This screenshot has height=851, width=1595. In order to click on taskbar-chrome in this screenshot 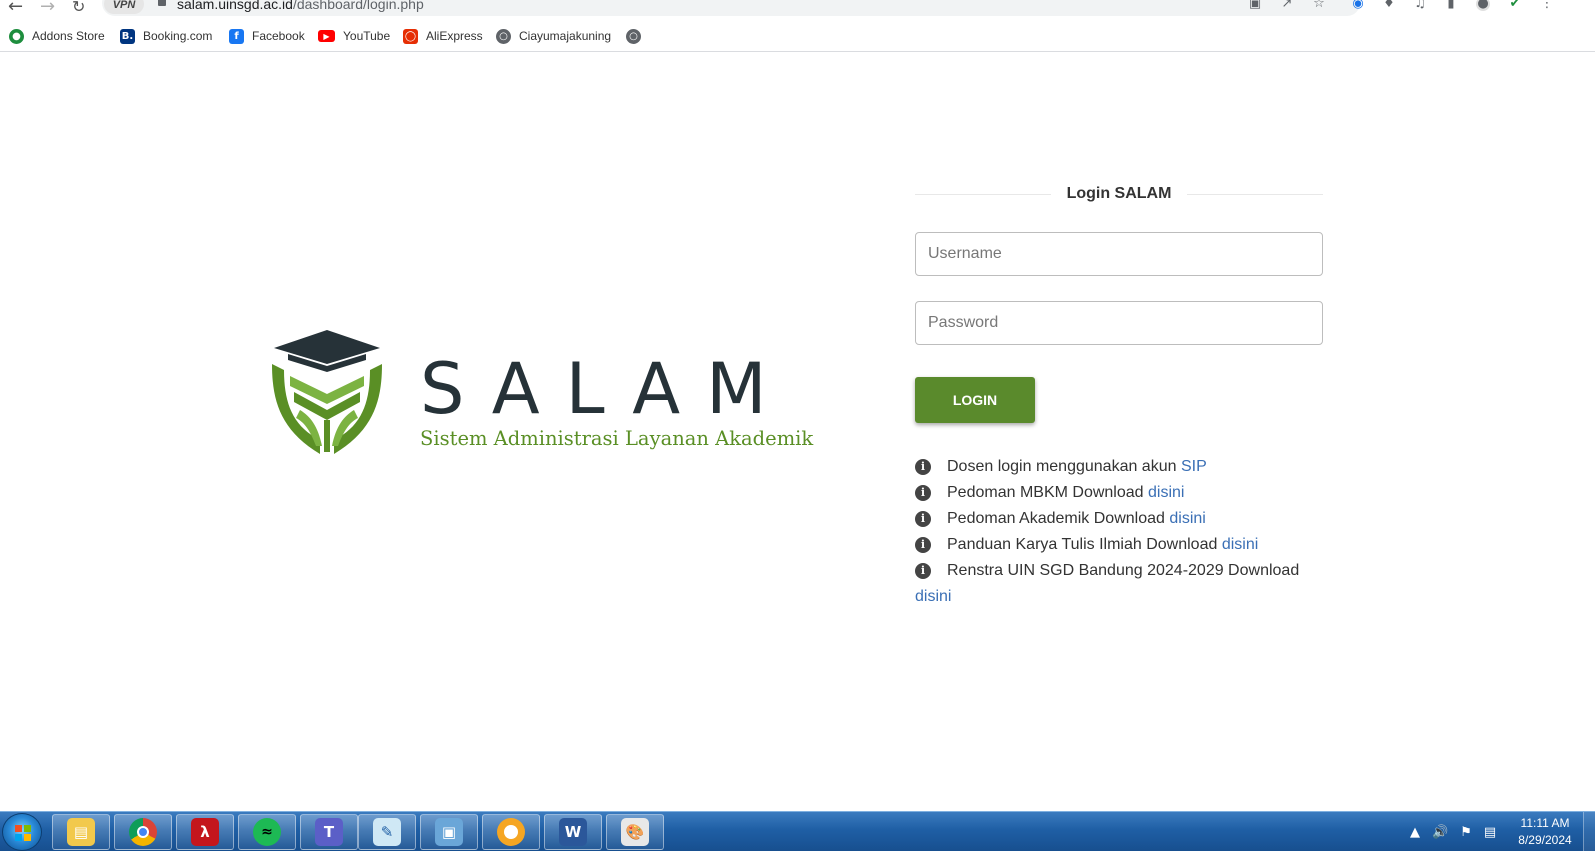, I will do `click(143, 832)`.